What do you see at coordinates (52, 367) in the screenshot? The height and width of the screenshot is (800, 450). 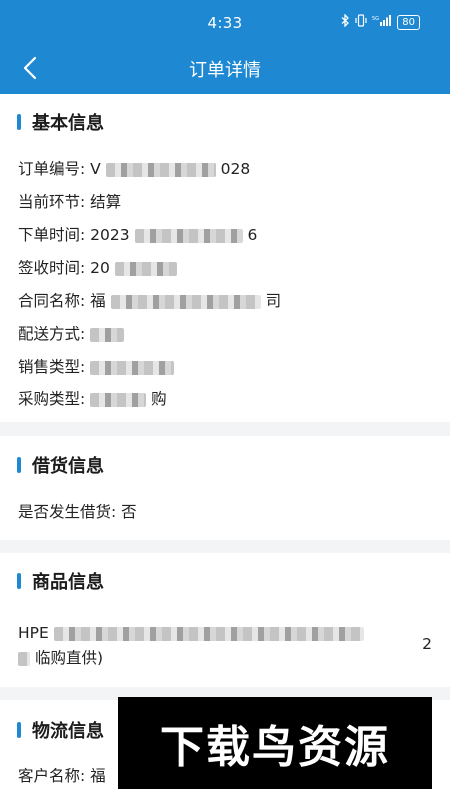 I see `row-label: 销售类型:` at bounding box center [52, 367].